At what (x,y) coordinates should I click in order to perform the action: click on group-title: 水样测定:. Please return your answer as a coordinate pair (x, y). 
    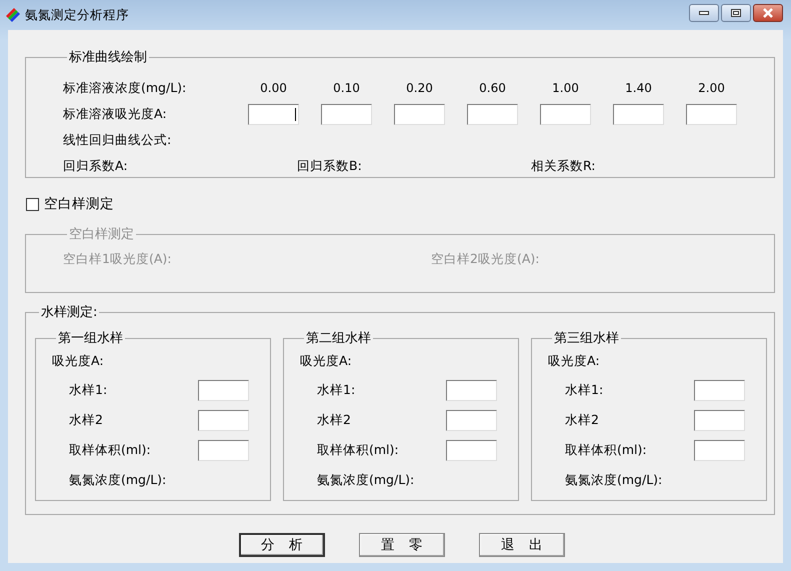
    Looking at the image, I should click on (69, 312).